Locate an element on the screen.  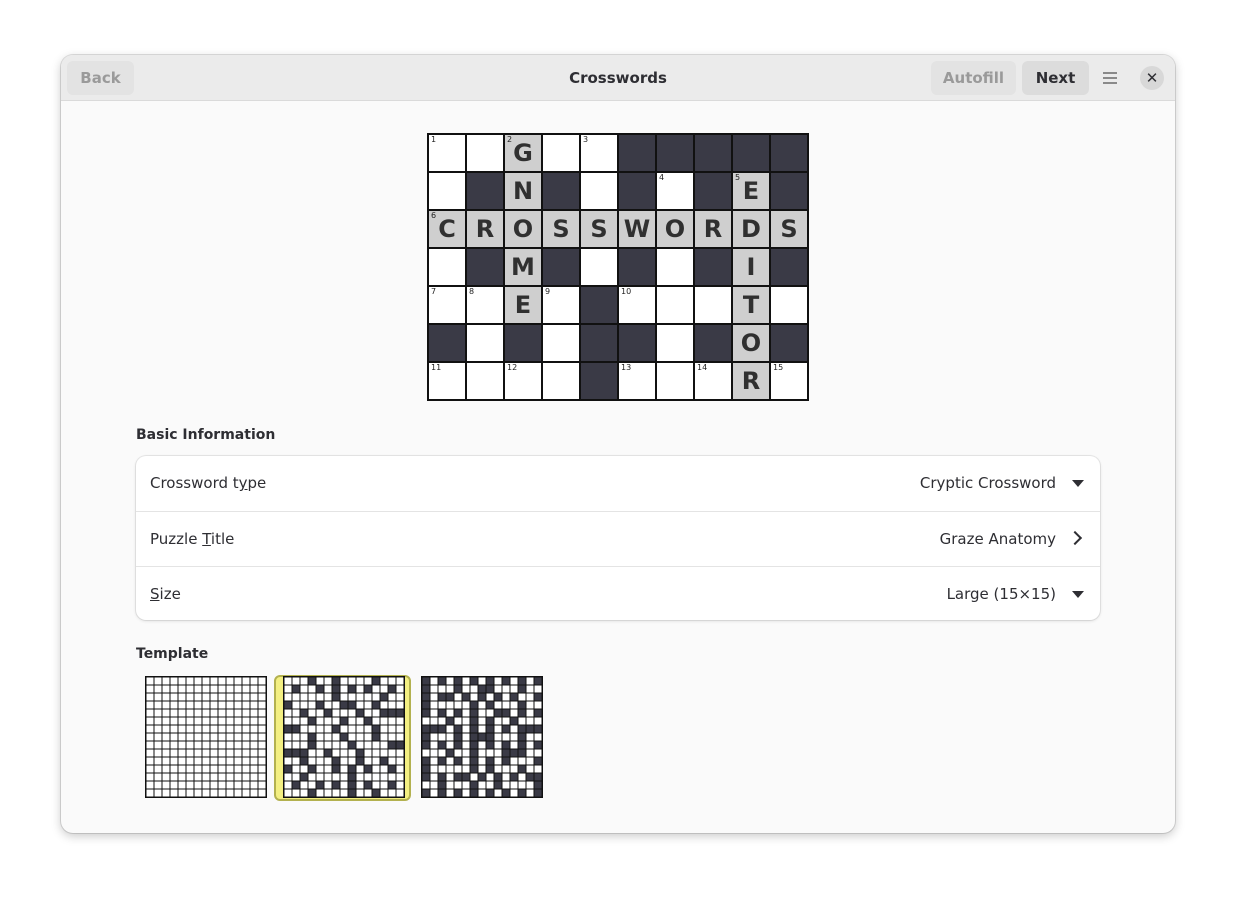
crossword-type-row: Crossword type Cryptic Crossword is located at coordinates (618, 483).